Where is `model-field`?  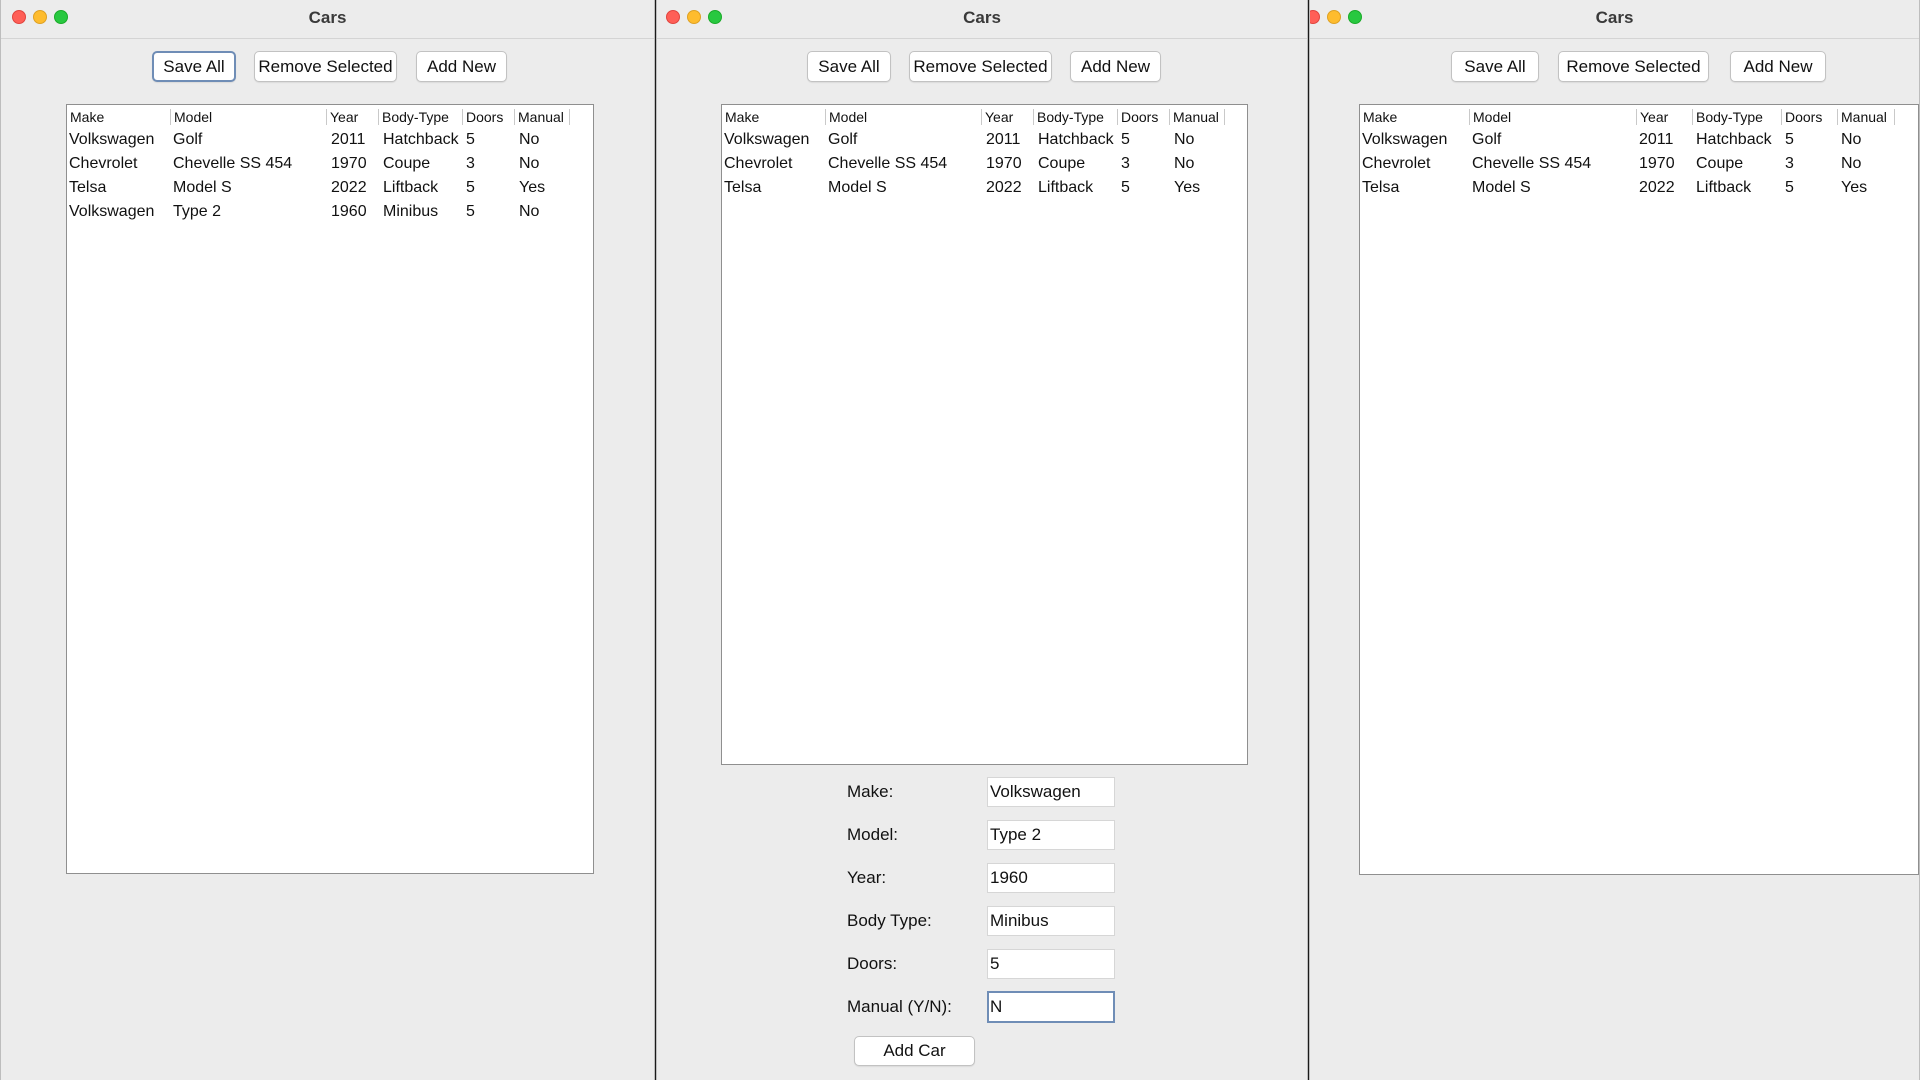
model-field is located at coordinates (1051, 835).